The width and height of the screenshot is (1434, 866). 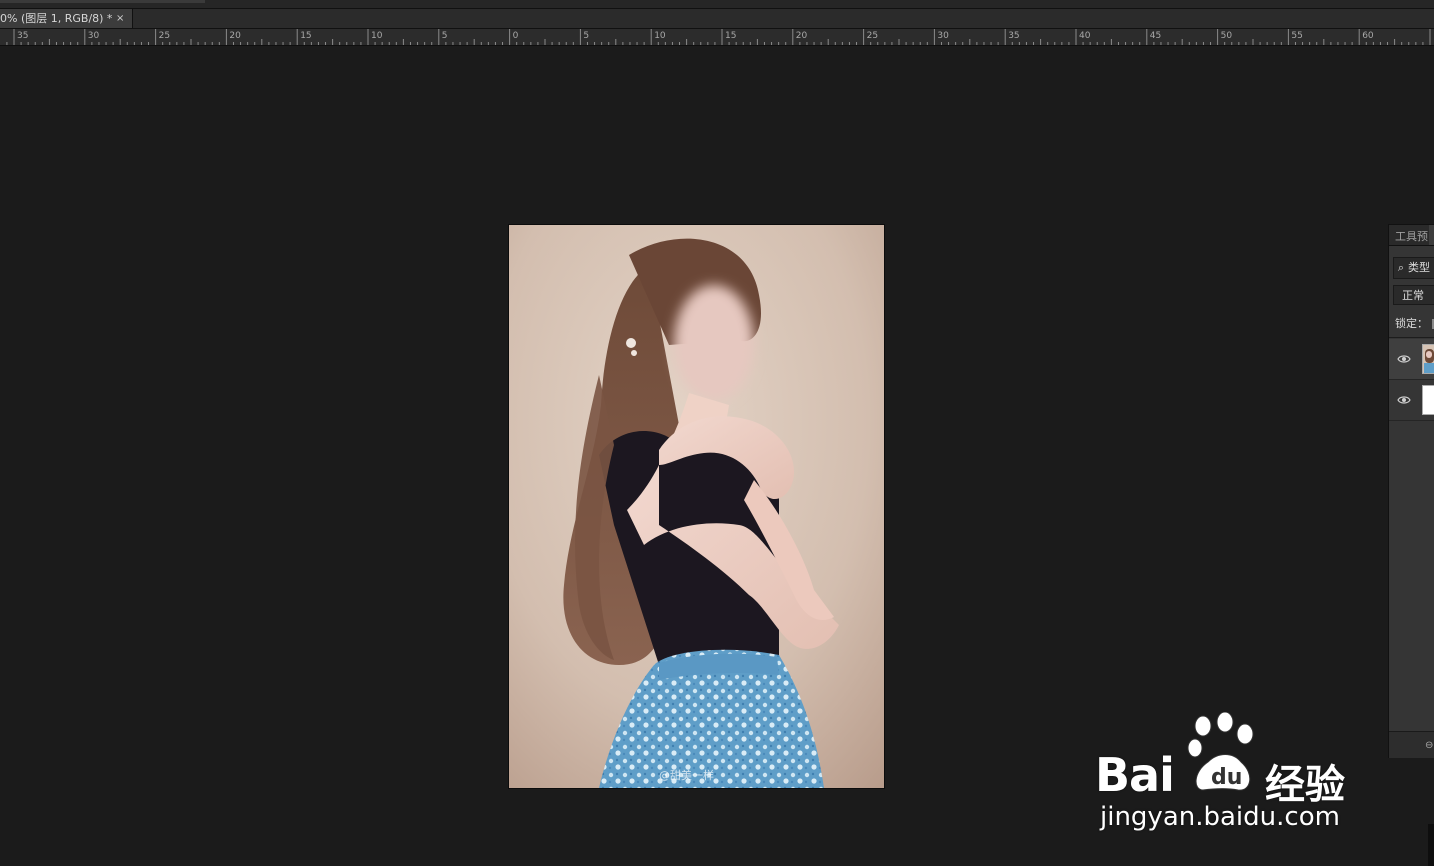 What do you see at coordinates (686, 775) in the screenshot?
I see `photo-caption: @甜美一样` at bounding box center [686, 775].